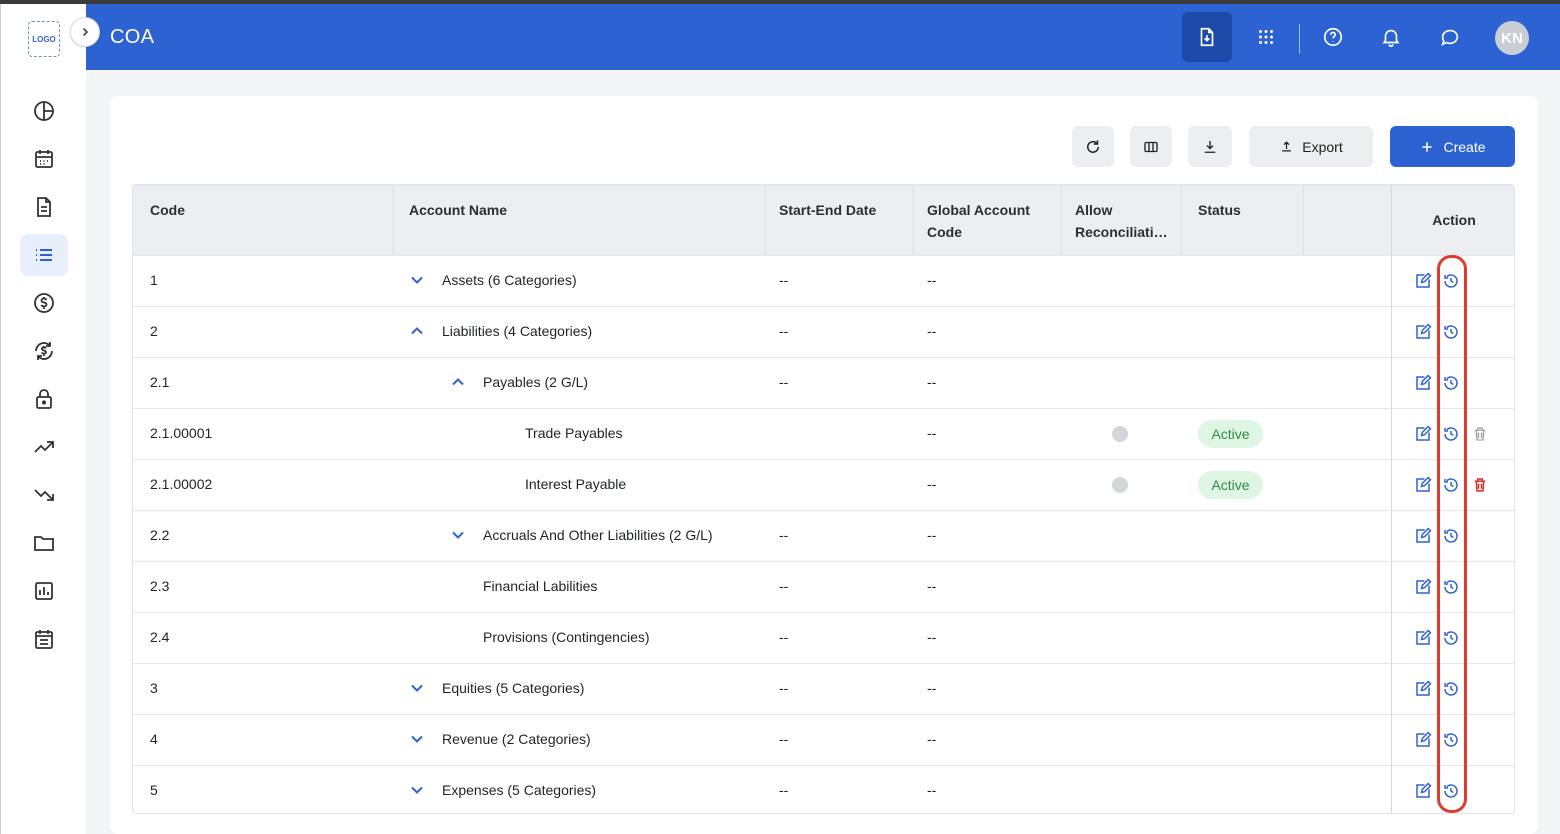  I want to click on create-button: Create, so click(1452, 146).